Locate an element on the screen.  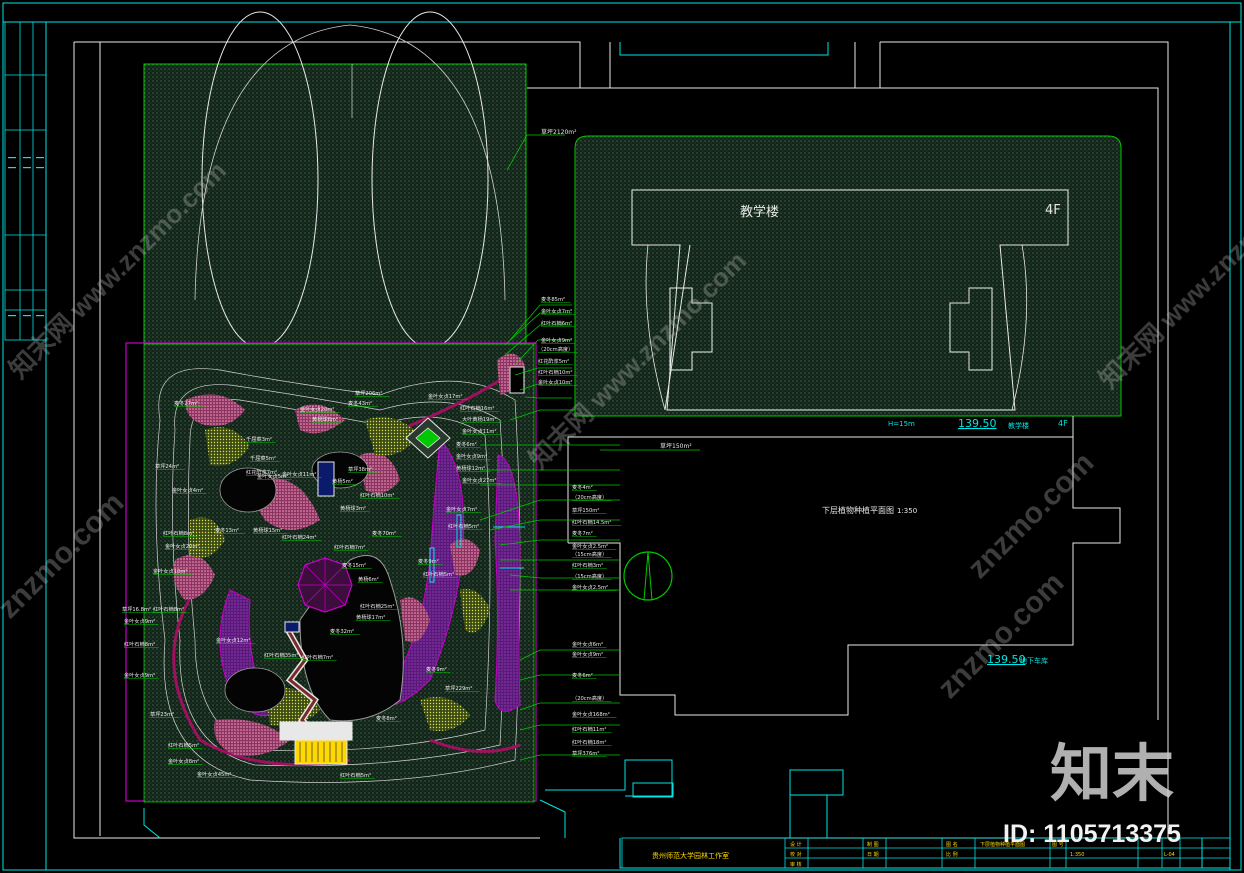
floors-tag: 4F is located at coordinates (1053, 210).